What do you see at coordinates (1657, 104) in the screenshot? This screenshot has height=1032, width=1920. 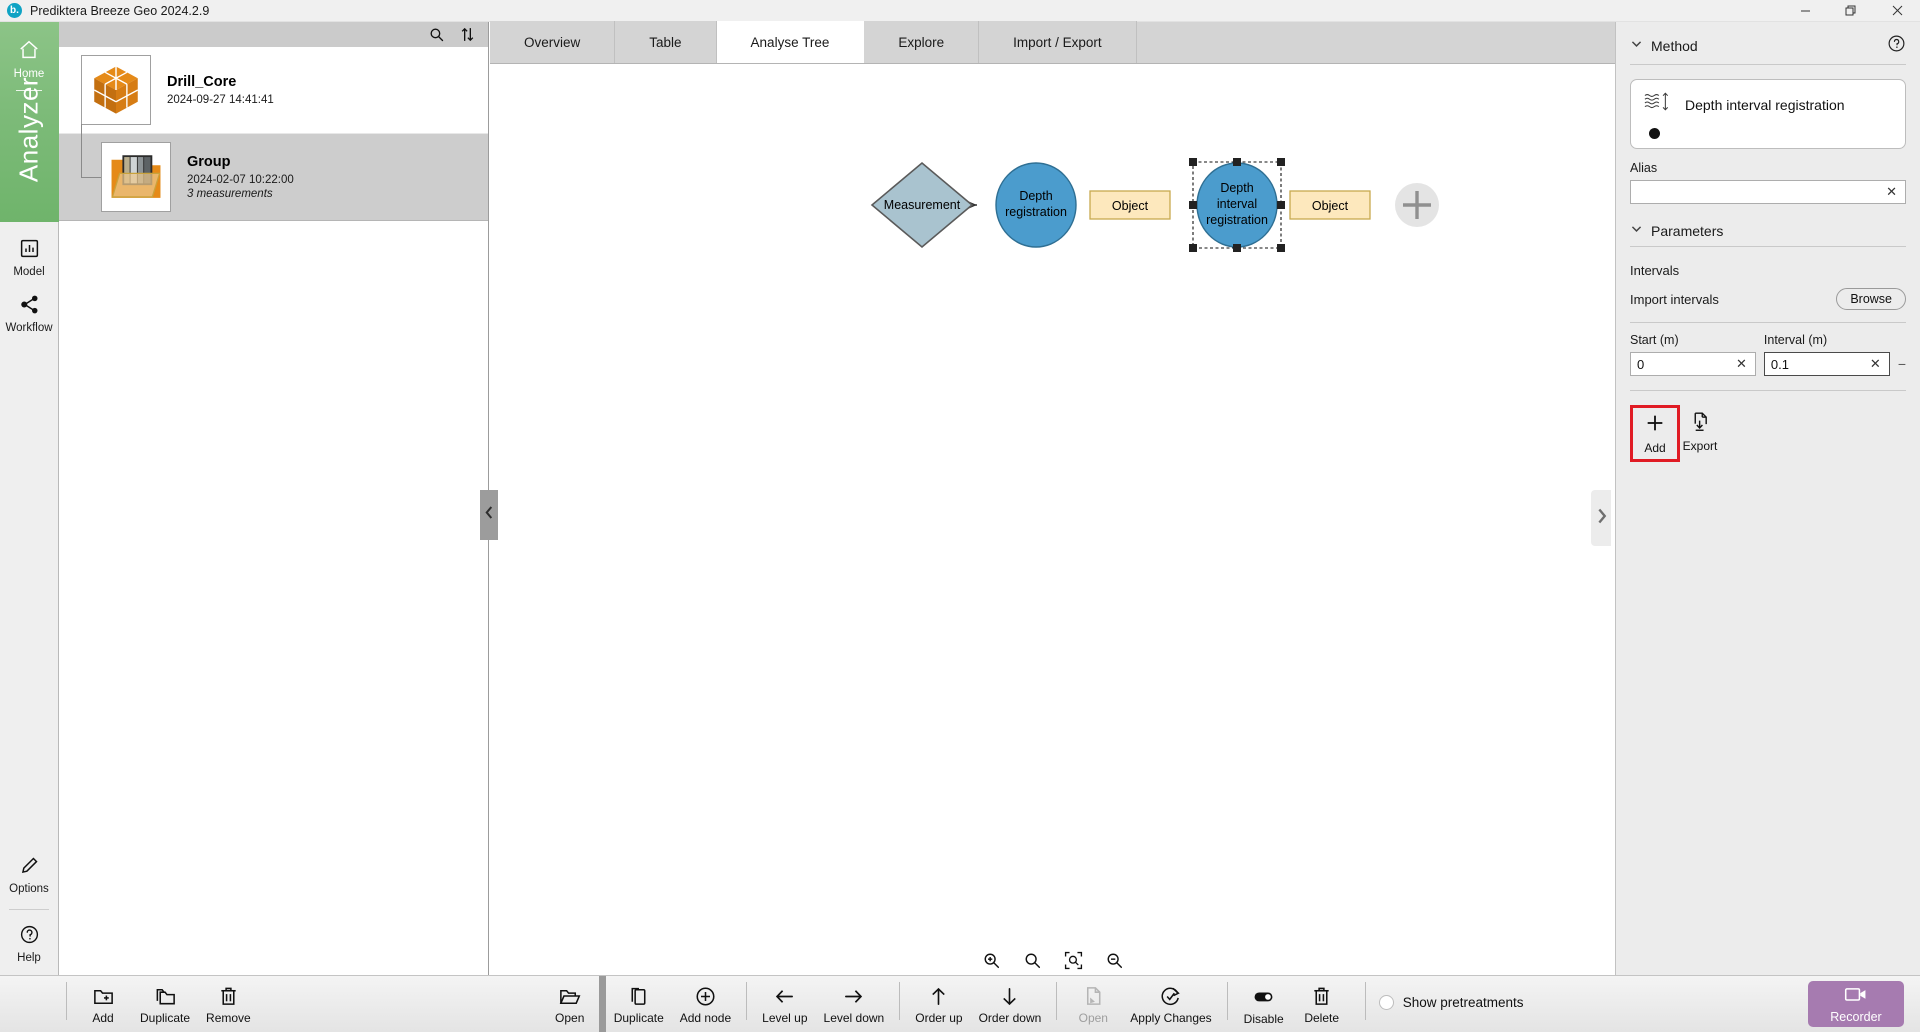 I see `depth-interval-icon` at bounding box center [1657, 104].